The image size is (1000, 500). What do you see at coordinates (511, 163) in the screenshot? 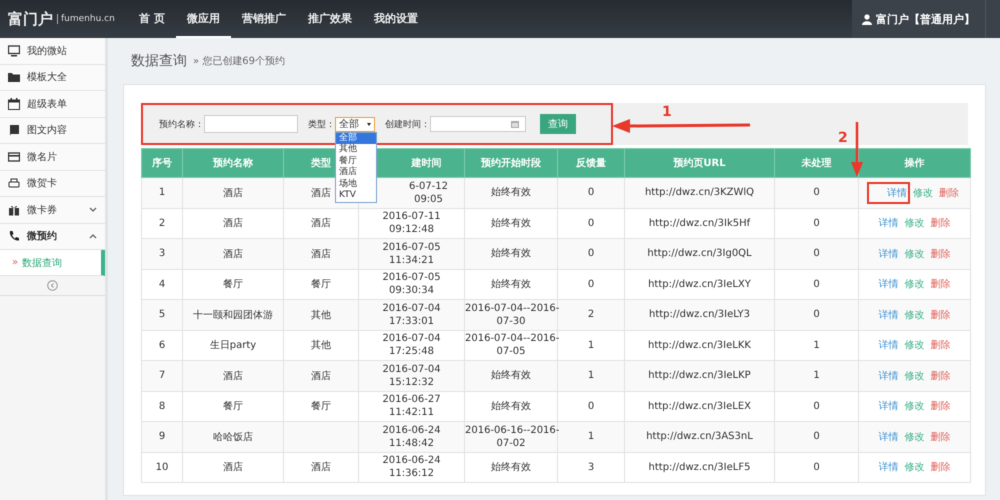
I see `column-header: 预约开始时段` at bounding box center [511, 163].